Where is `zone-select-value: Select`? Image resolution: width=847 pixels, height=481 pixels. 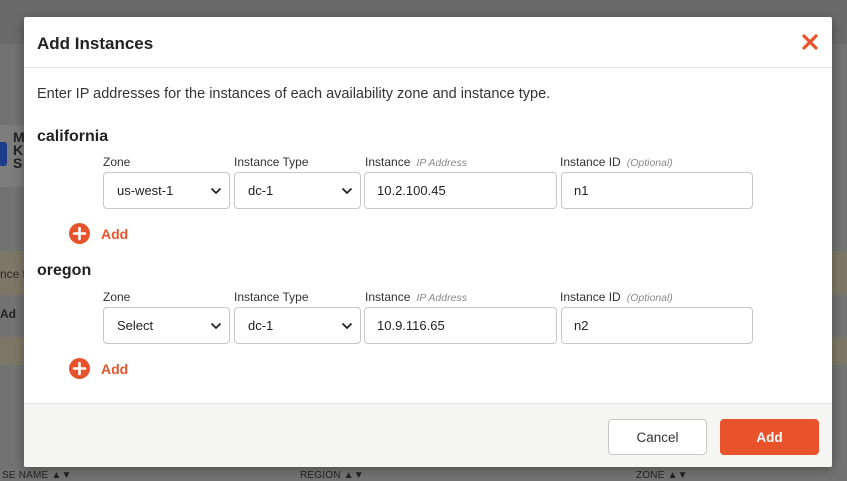
zone-select-value: Select is located at coordinates (135, 325).